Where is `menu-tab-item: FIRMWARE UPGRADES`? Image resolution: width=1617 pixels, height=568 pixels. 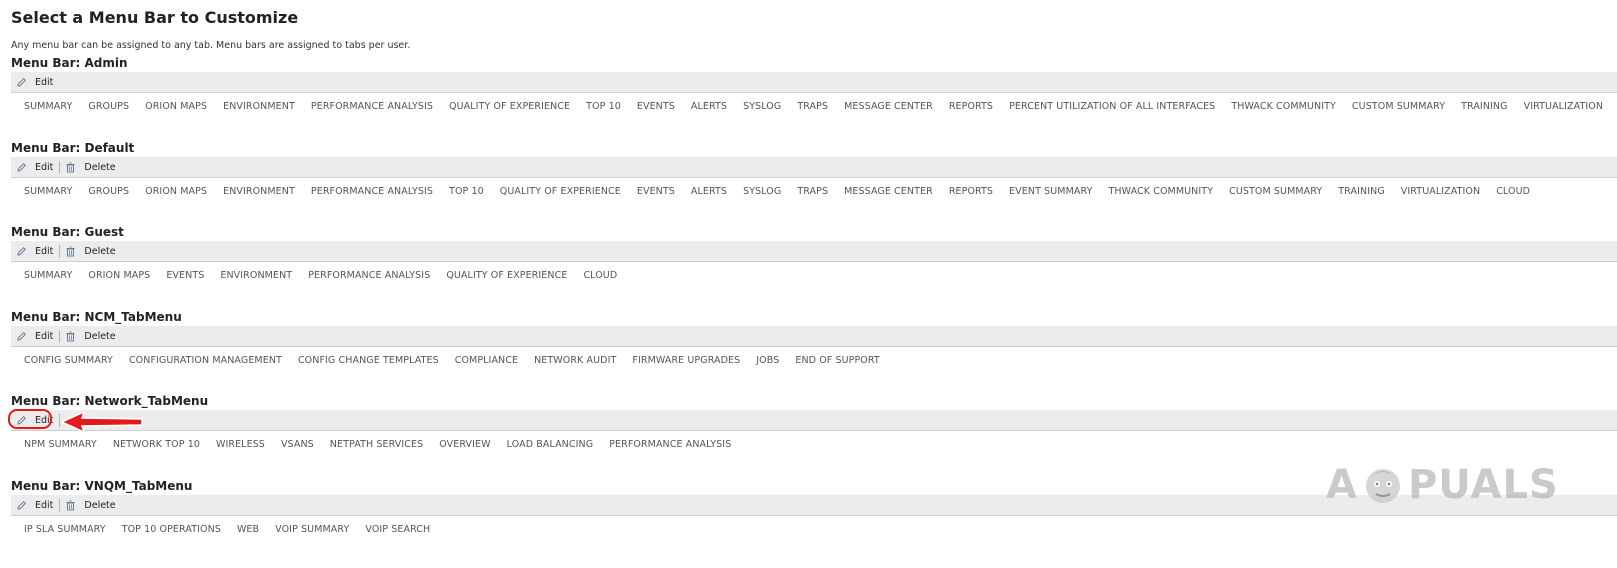
menu-tab-item: FIRMWARE UPGRADES is located at coordinates (686, 360).